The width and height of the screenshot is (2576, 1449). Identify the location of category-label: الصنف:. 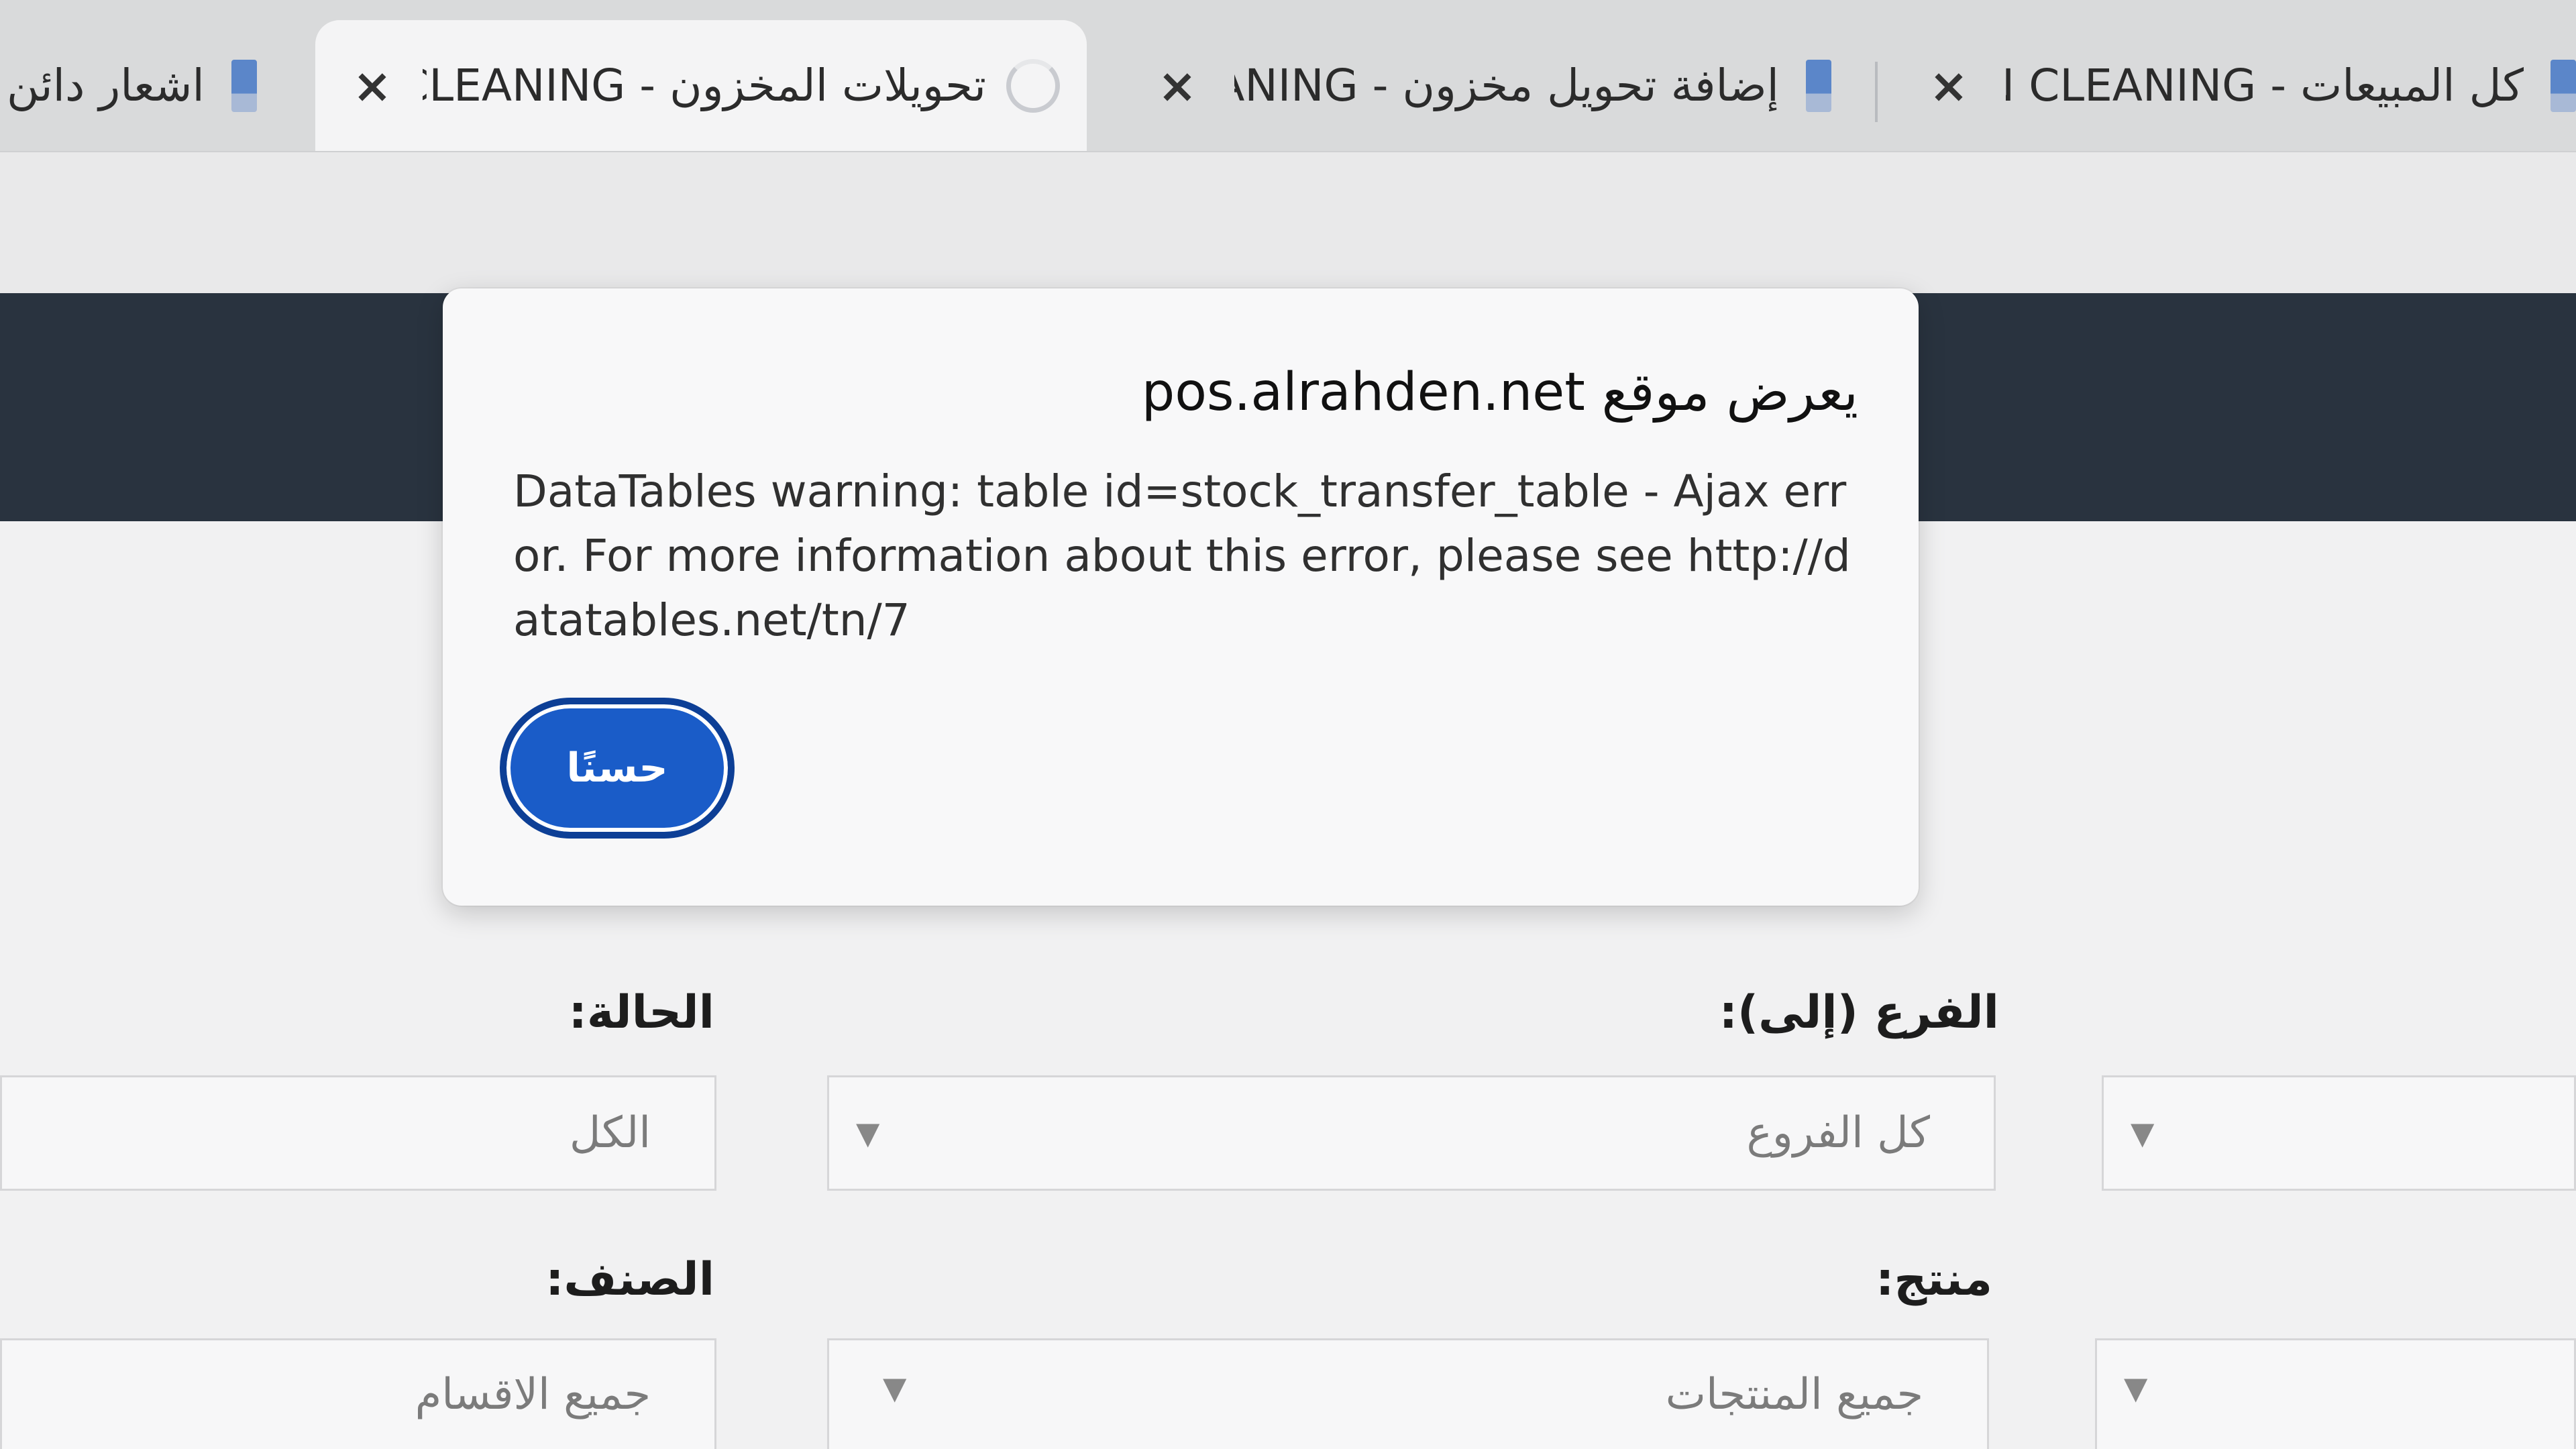
(629, 1279).